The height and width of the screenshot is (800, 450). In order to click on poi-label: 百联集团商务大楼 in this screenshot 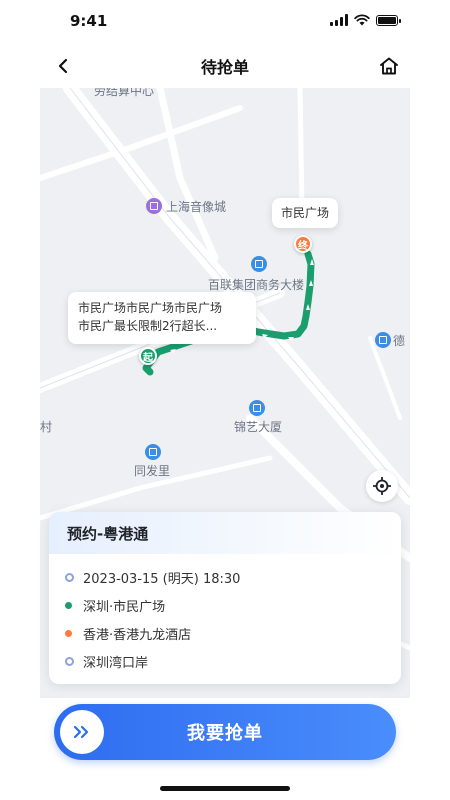, I will do `click(256, 285)`.